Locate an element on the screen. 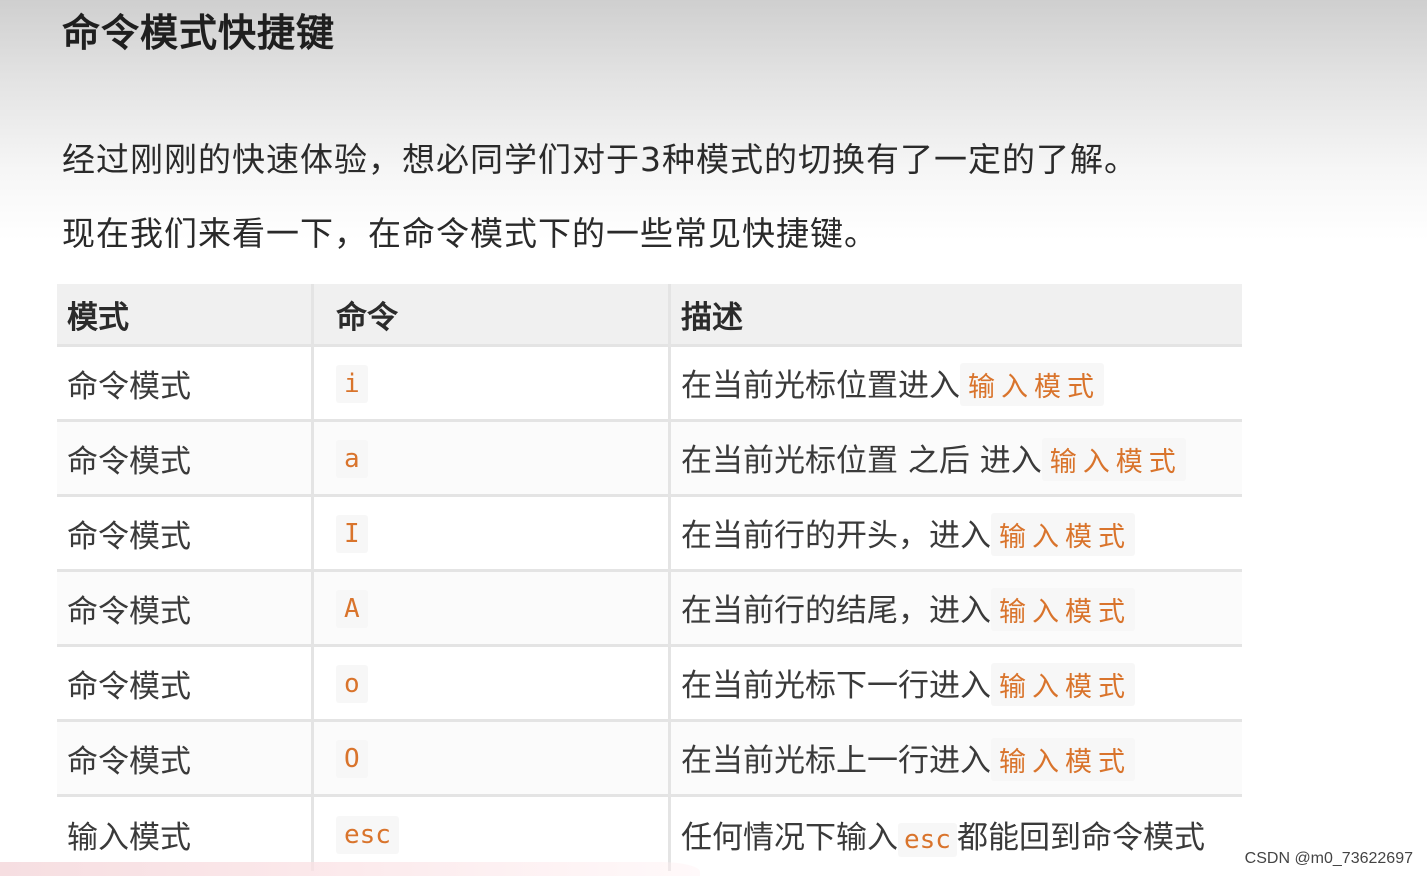 The height and width of the screenshot is (876, 1427). description-text: 在当前光标下一行进入 is located at coordinates (836, 686).